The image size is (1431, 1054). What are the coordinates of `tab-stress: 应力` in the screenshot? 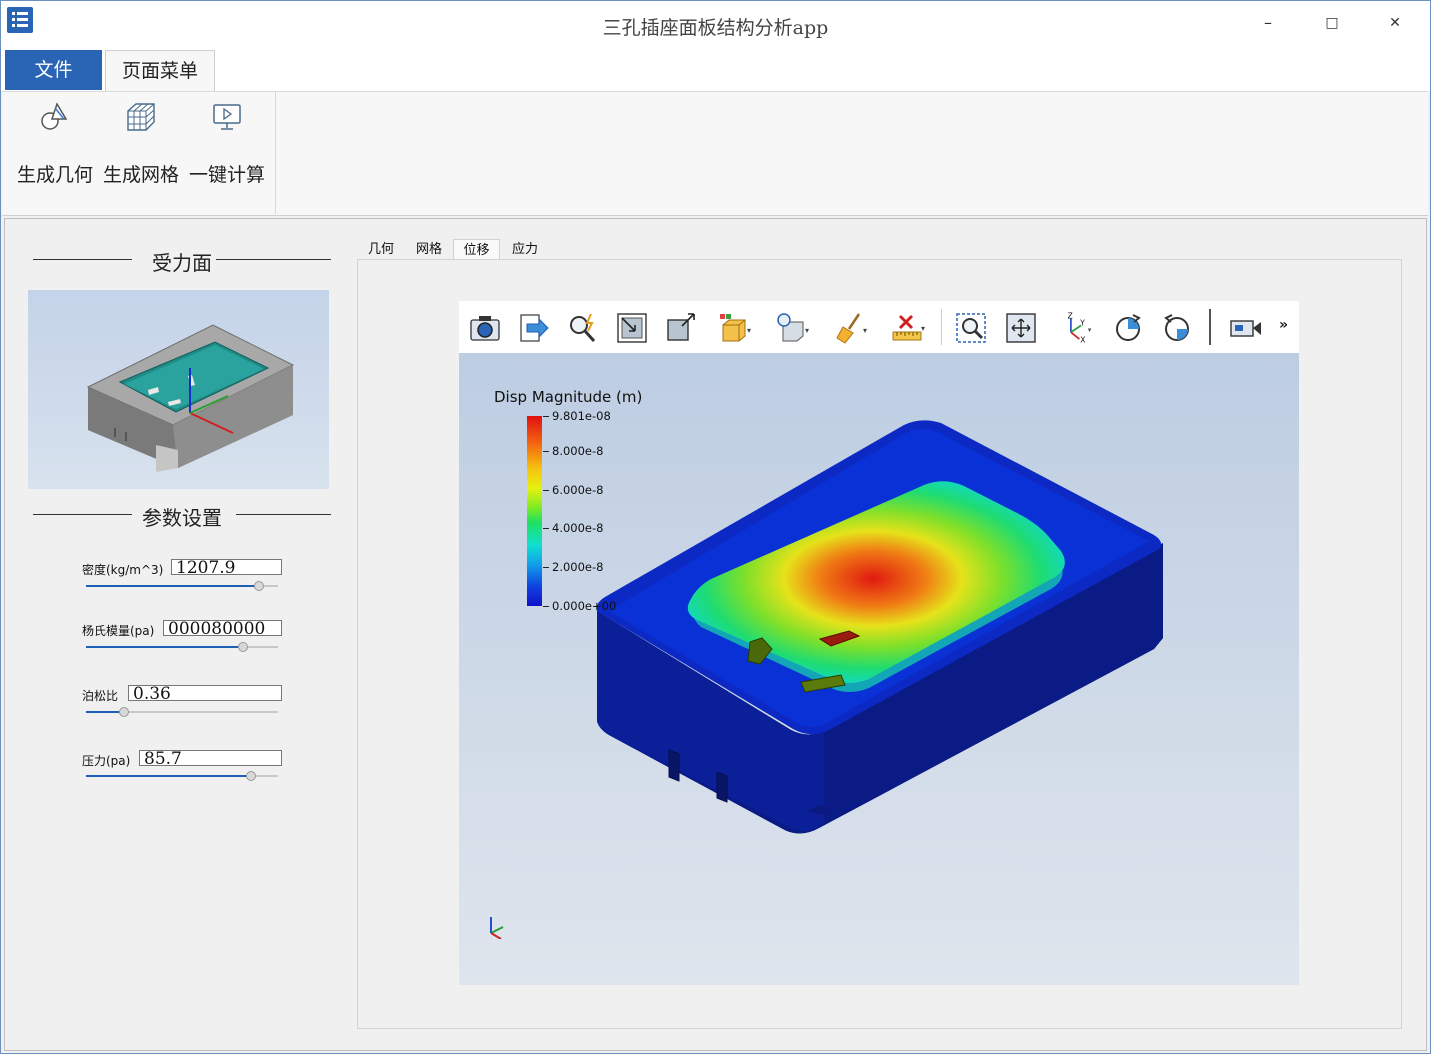 It's located at (525, 249).